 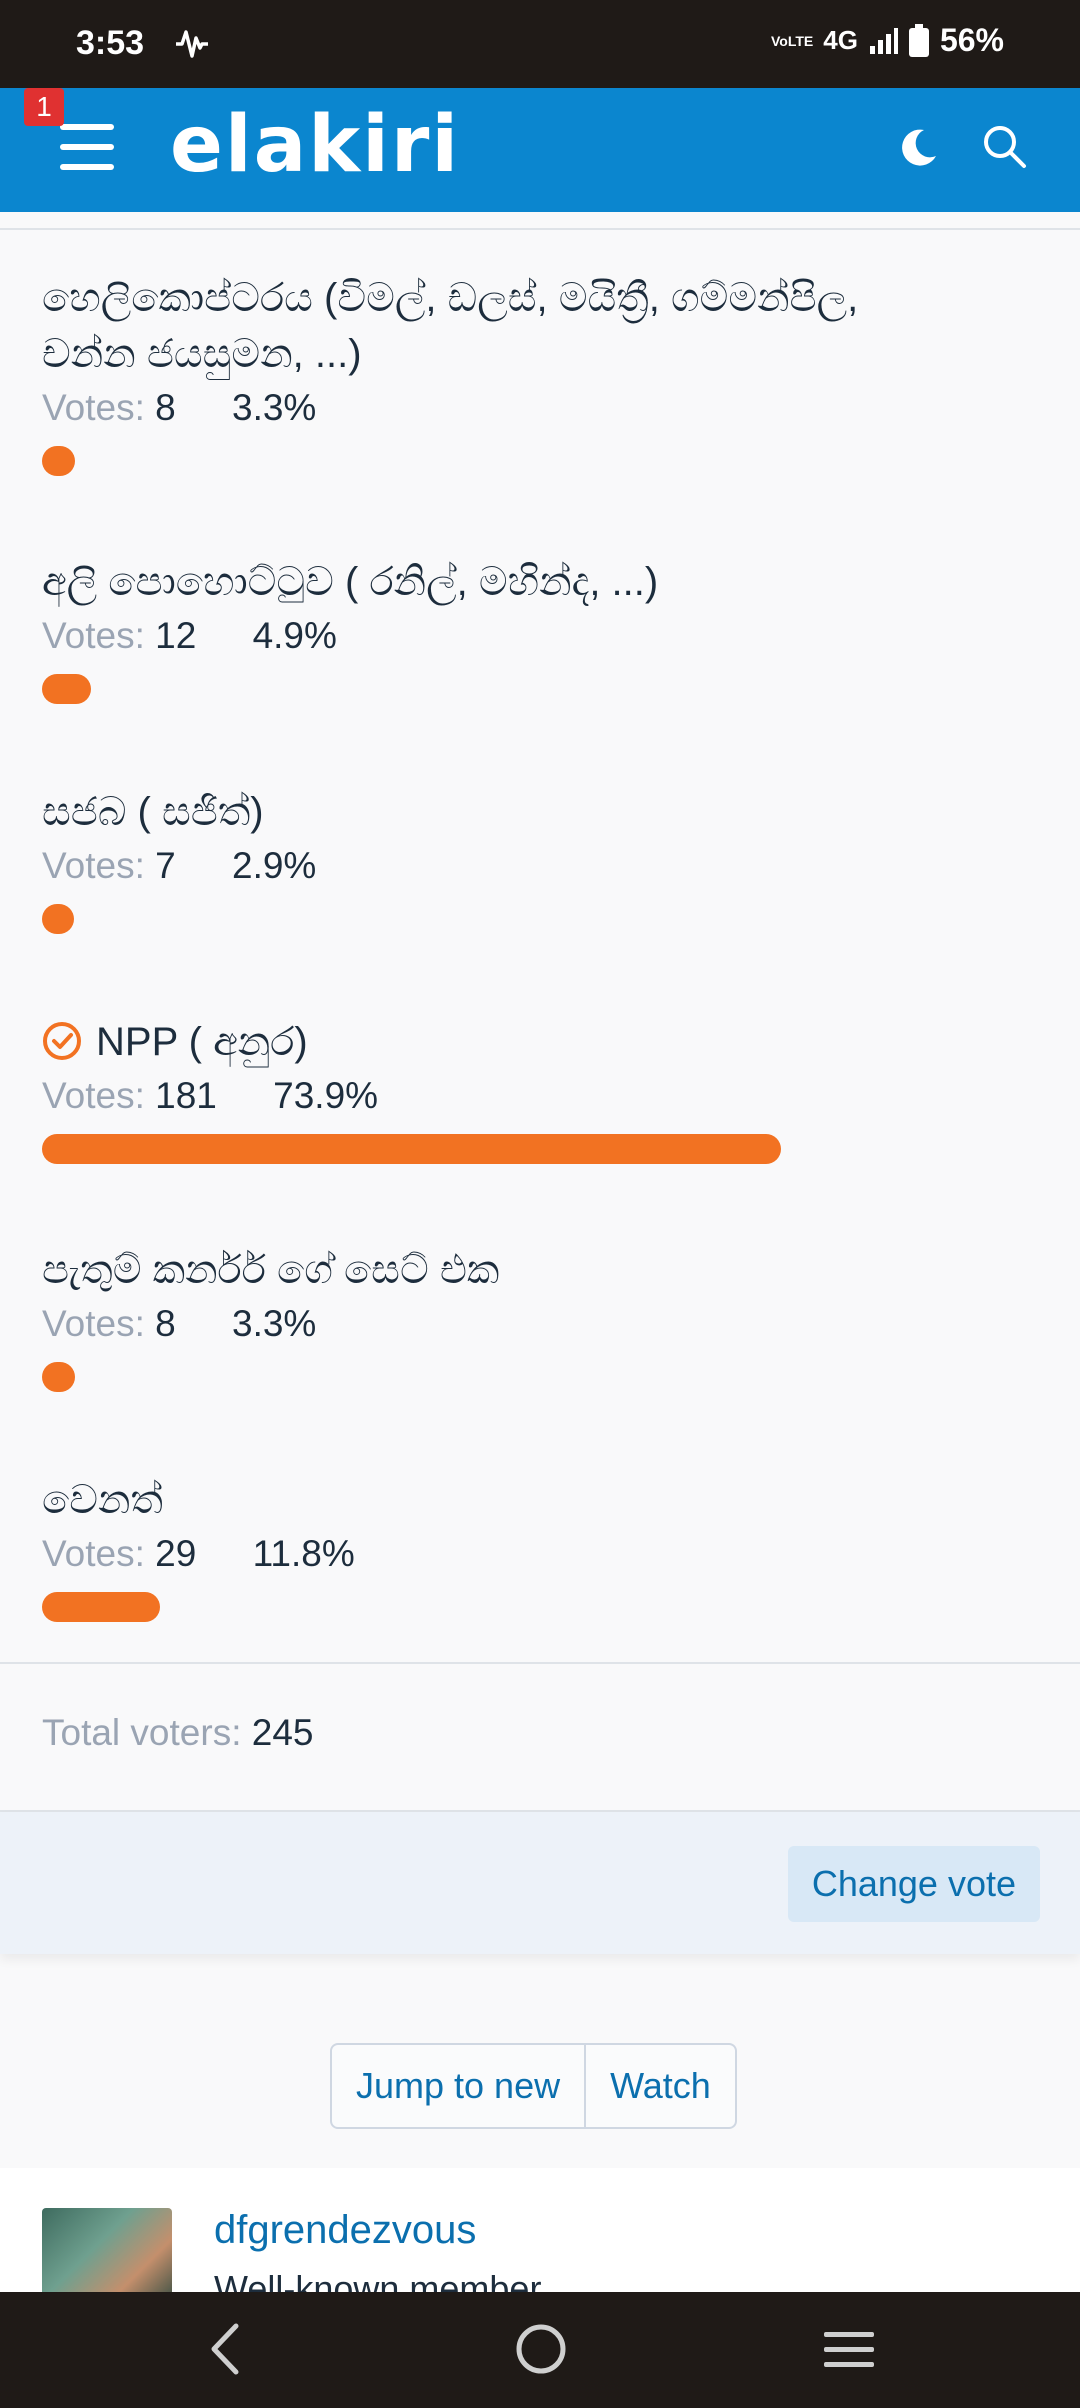 What do you see at coordinates (282, 1732) in the screenshot?
I see `total-voters-value: 245` at bounding box center [282, 1732].